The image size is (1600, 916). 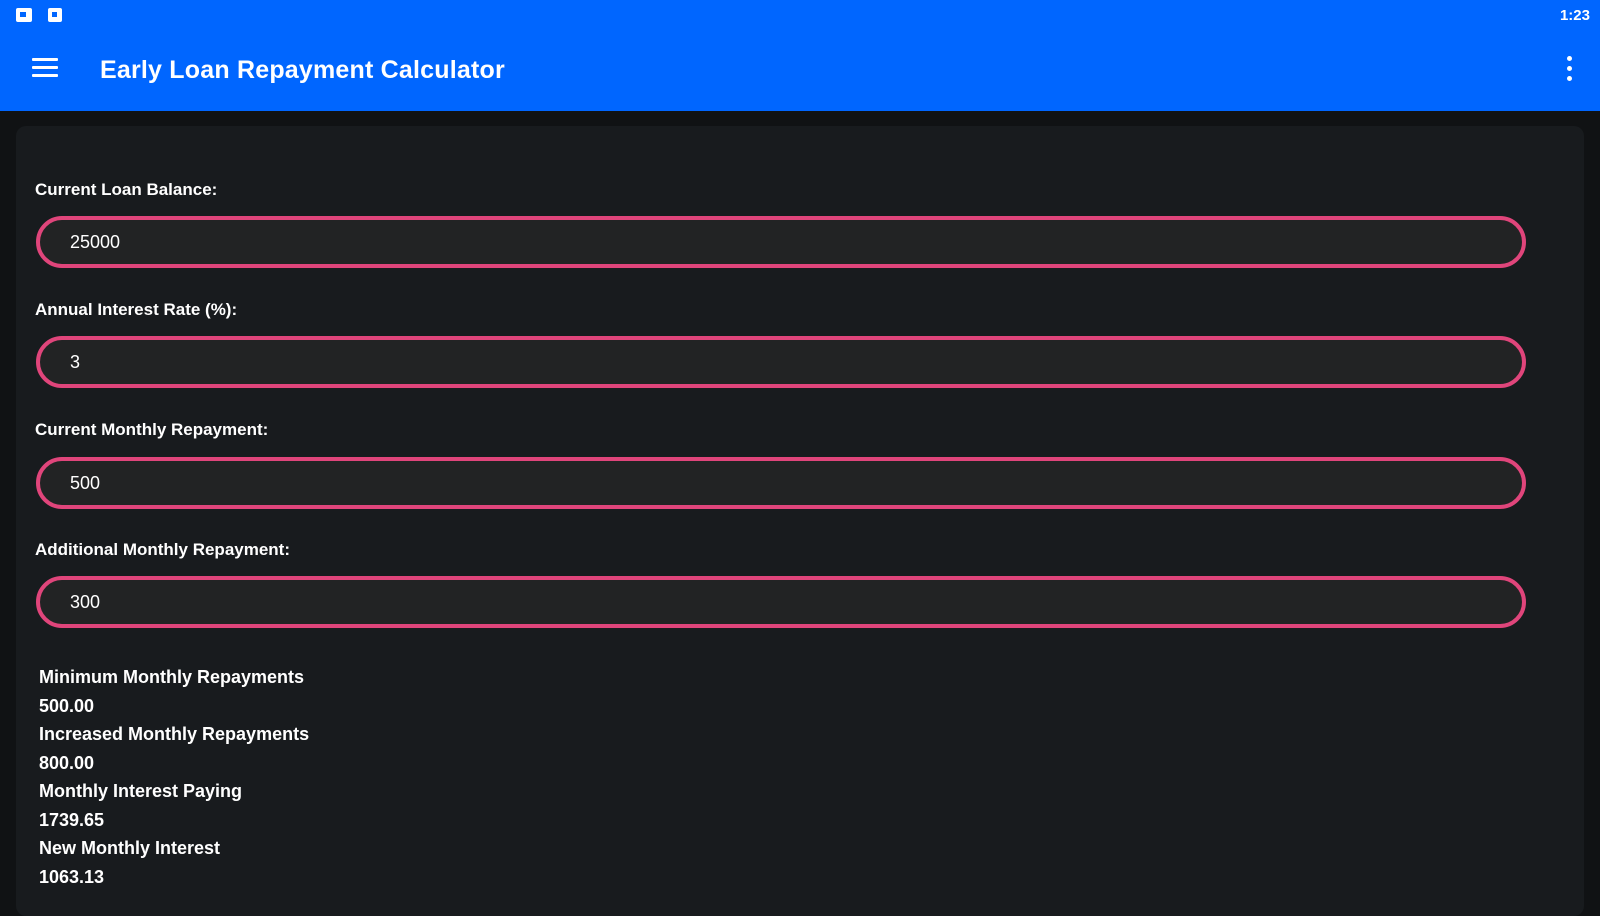 What do you see at coordinates (67, 762) in the screenshot?
I see `result-value-increased-repayments: 800.00` at bounding box center [67, 762].